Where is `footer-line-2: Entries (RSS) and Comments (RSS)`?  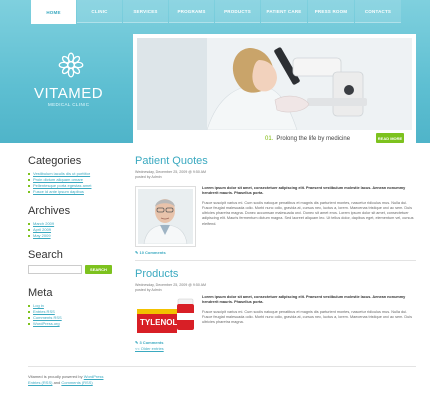
footer-line-2: Entries (RSS) and Comments (RSS) is located at coordinates (83, 383).